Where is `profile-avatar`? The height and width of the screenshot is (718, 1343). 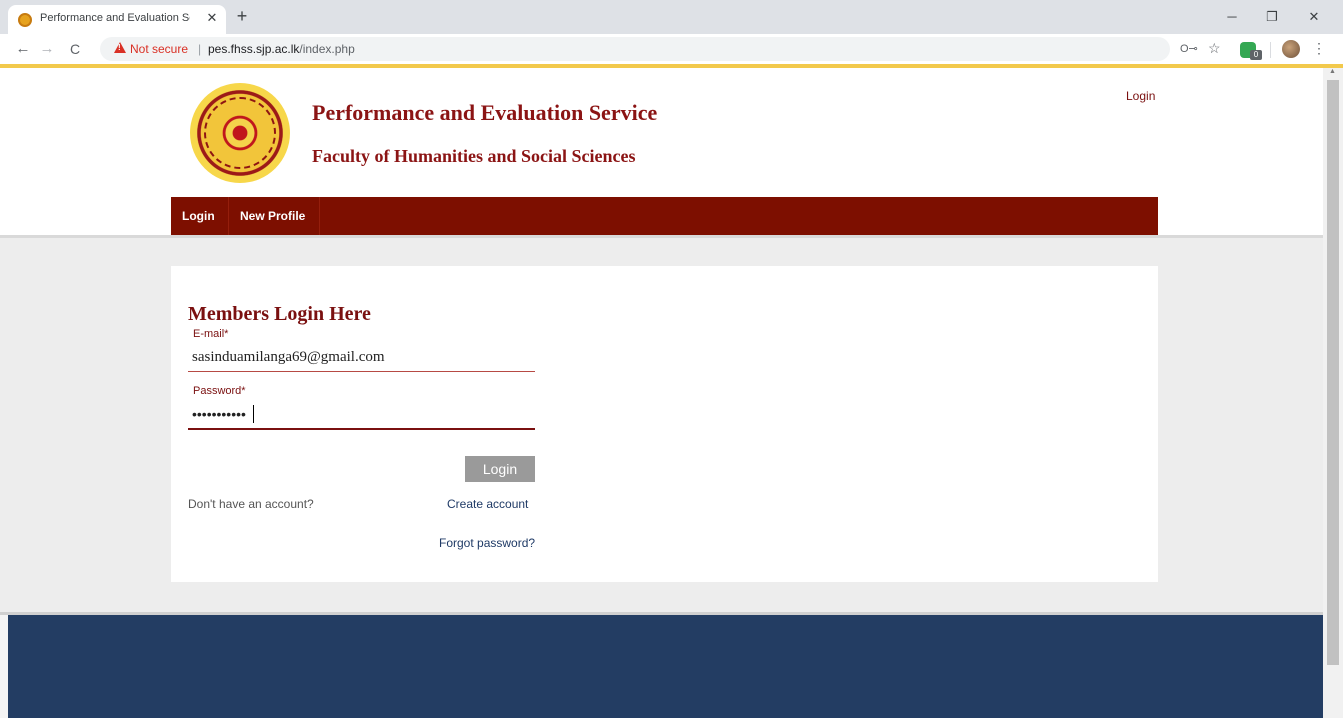 profile-avatar is located at coordinates (1291, 49).